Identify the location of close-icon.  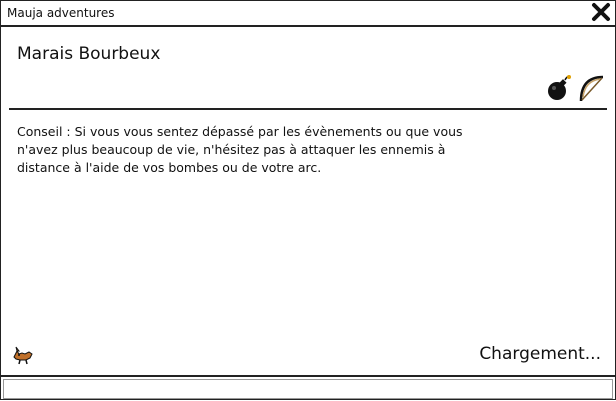
(601, 12).